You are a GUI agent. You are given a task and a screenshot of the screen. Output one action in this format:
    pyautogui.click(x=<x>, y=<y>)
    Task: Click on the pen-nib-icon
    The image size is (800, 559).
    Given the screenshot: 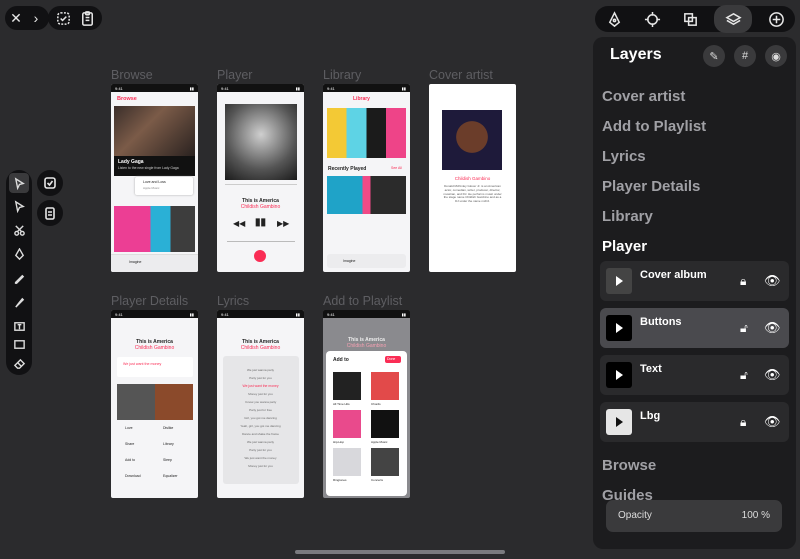 What is the action you would take?
    pyautogui.click(x=614, y=19)
    